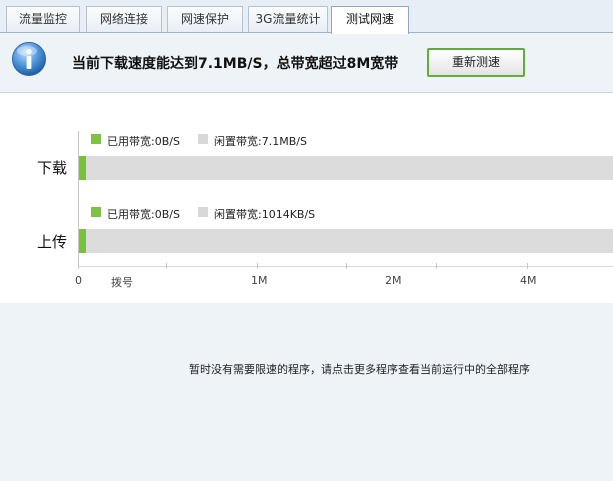 This screenshot has width=613, height=481. I want to click on upload-used-bar, so click(82, 241).